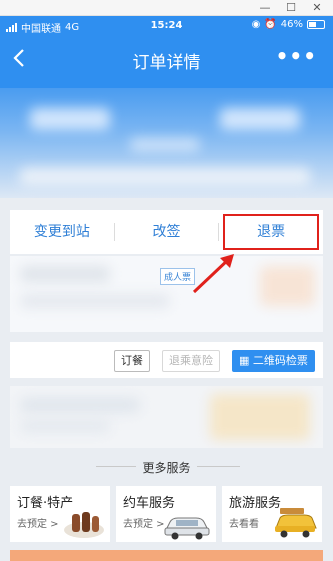 The width and height of the screenshot is (333, 561). Describe the element at coordinates (60, 514) in the screenshot. I see `service-food-specialty: 订餐·特产 去预定 >` at that location.